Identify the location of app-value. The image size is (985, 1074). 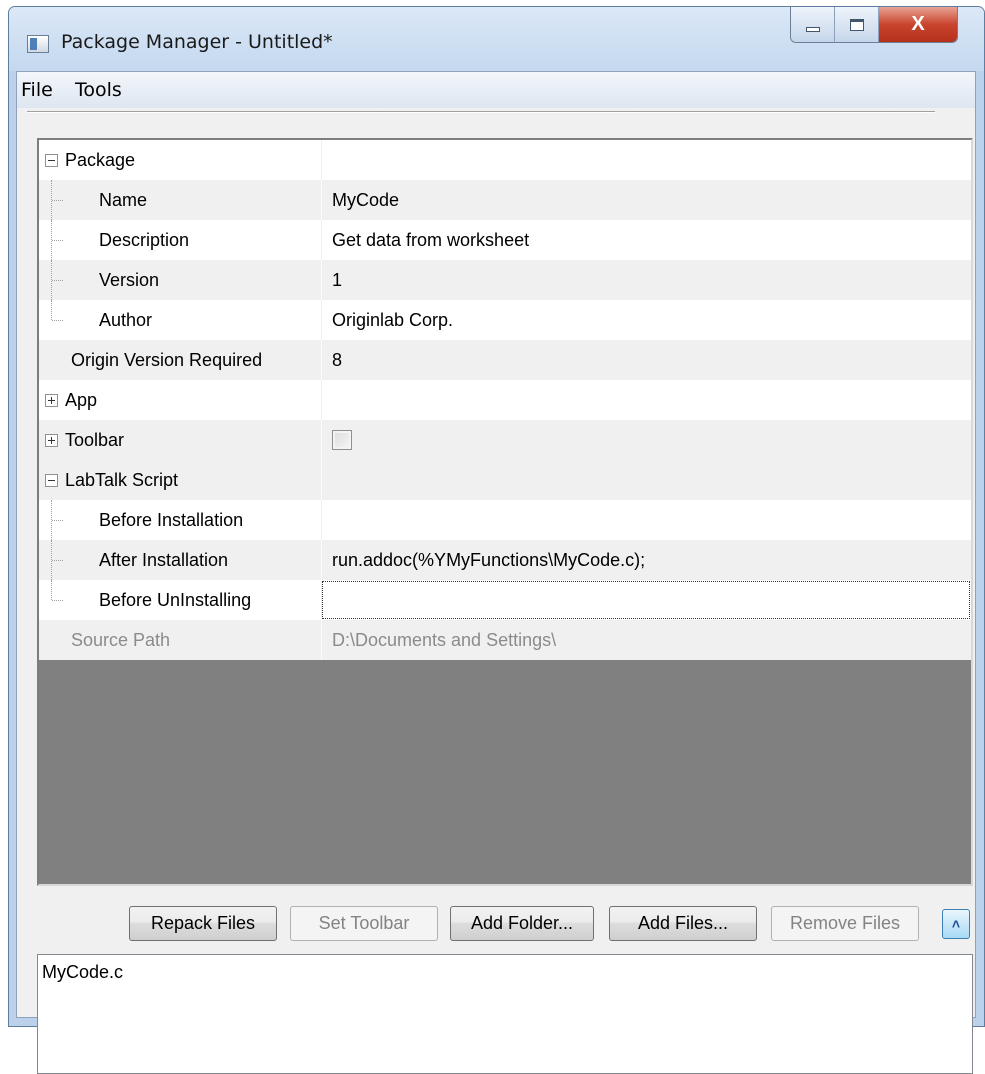
(646, 400).